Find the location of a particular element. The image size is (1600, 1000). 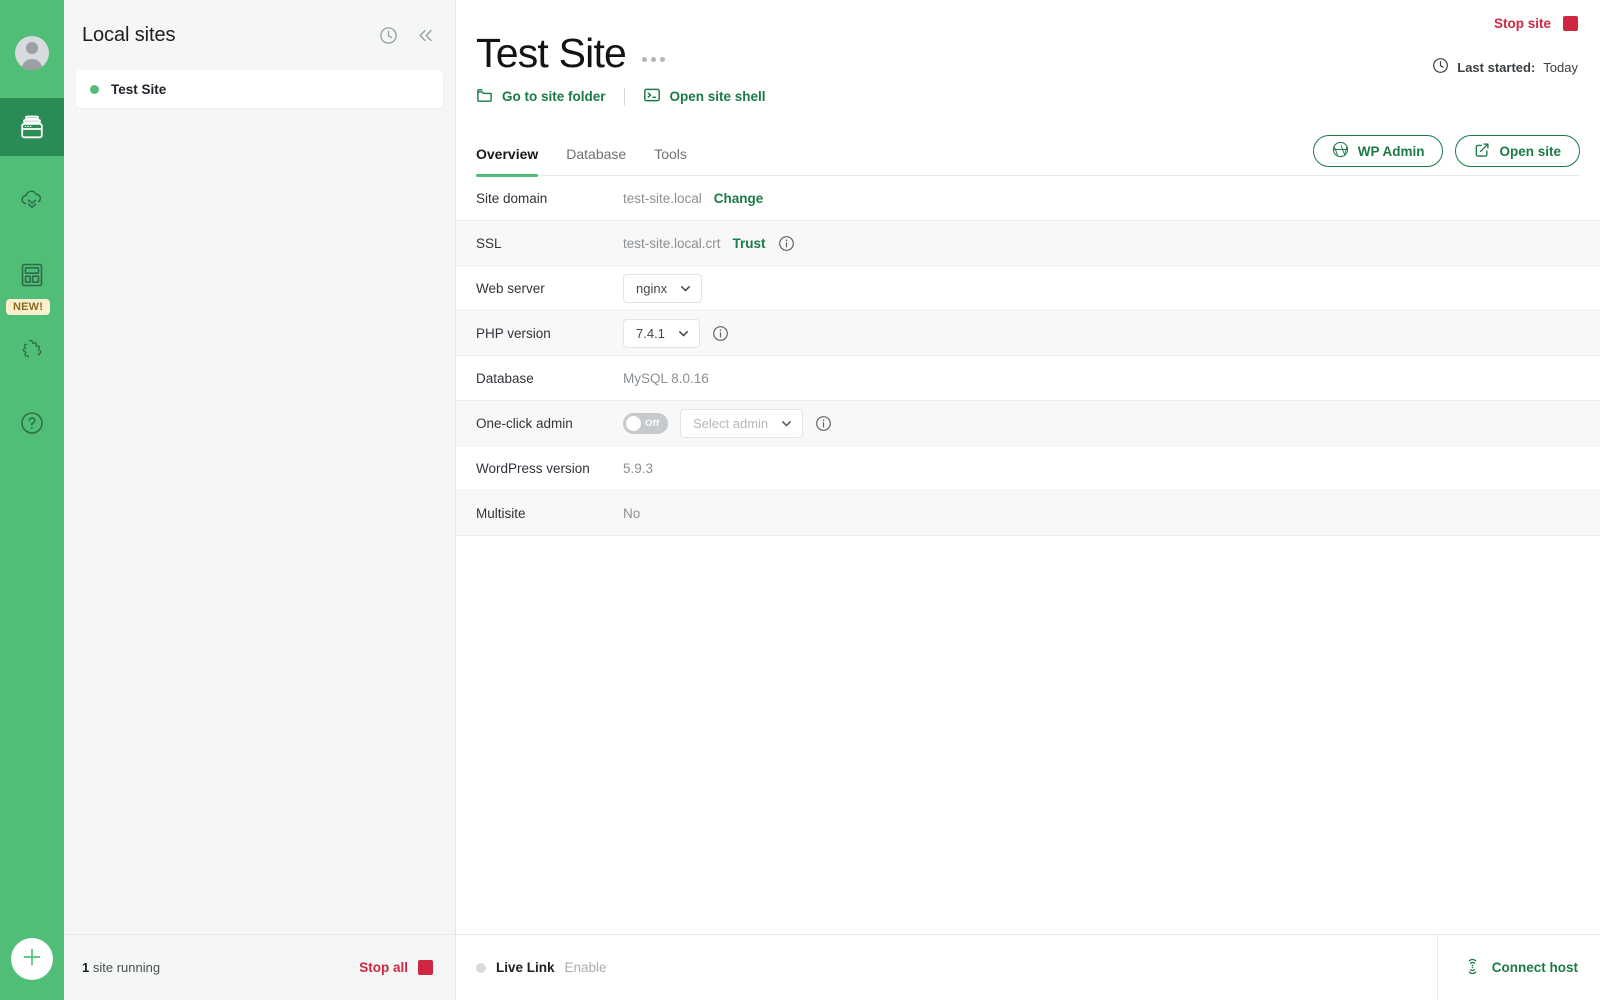

external-link-icon is located at coordinates (1482, 151).